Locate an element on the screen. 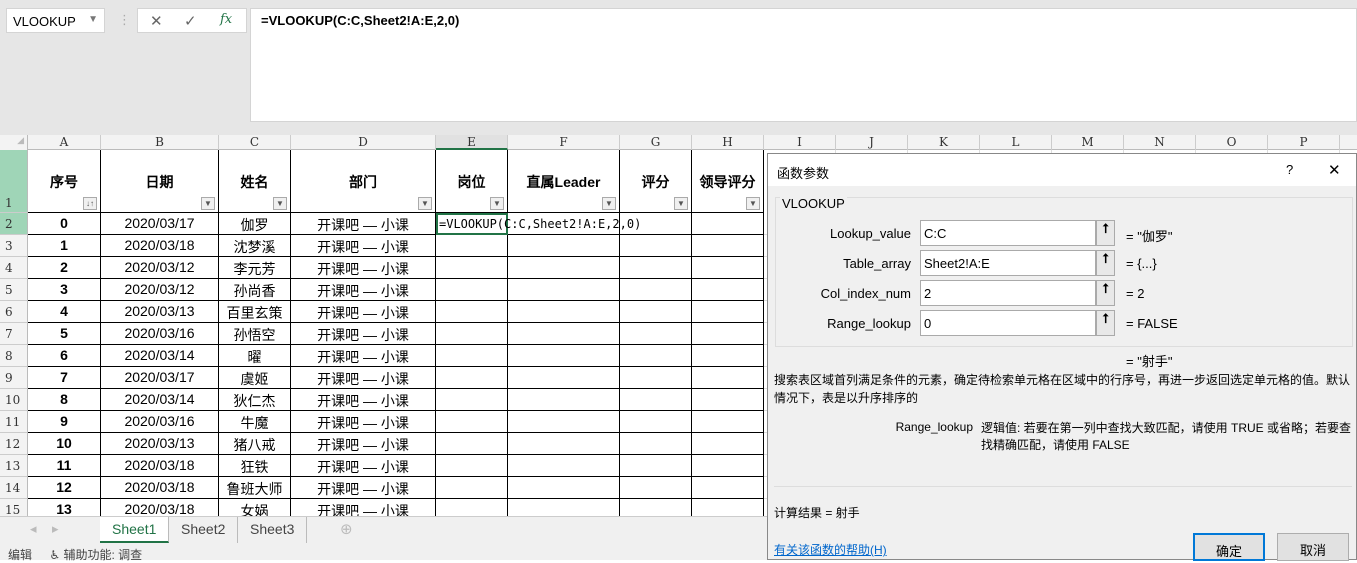  cell-E6 is located at coordinates (472, 312).